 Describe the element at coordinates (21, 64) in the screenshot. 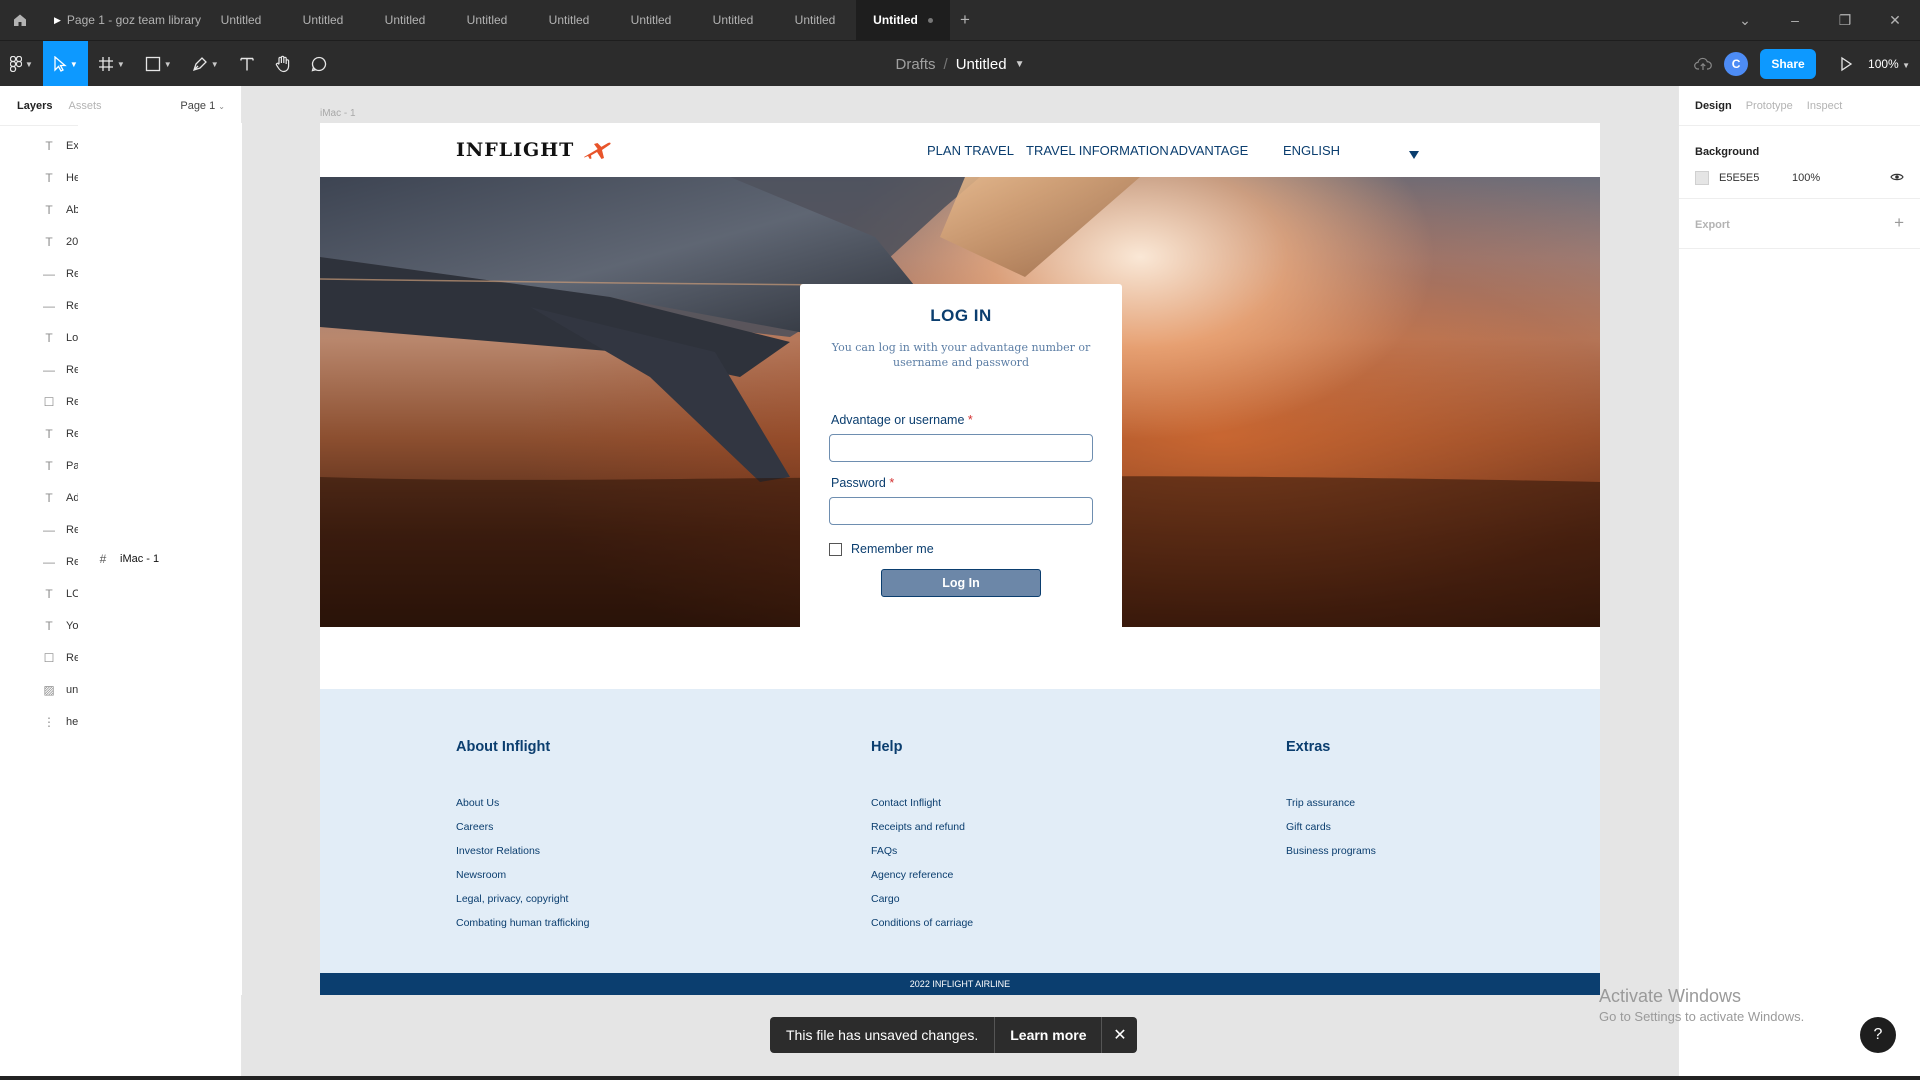

I see `main-menu-button: ▼` at that location.